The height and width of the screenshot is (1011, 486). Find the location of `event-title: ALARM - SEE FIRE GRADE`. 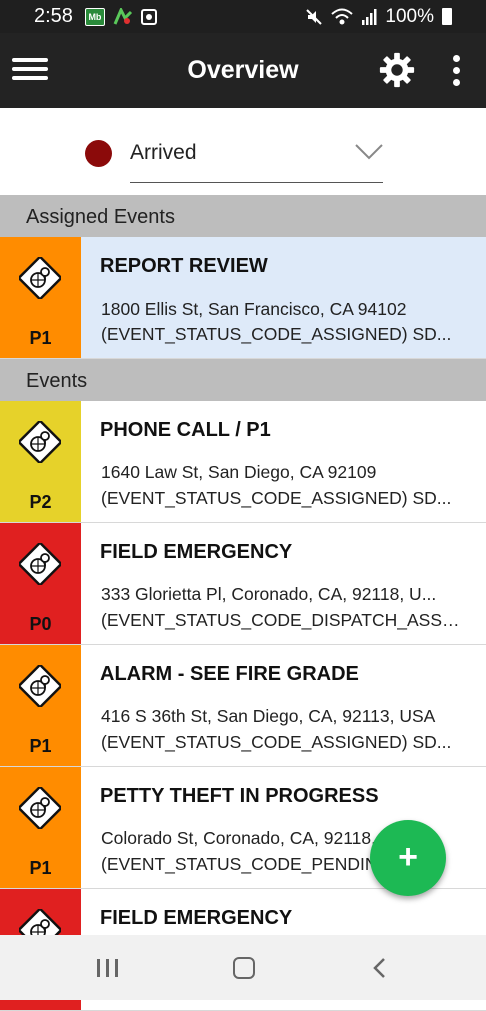

event-title: ALARM - SEE FIRE GRADE is located at coordinates (229, 674).